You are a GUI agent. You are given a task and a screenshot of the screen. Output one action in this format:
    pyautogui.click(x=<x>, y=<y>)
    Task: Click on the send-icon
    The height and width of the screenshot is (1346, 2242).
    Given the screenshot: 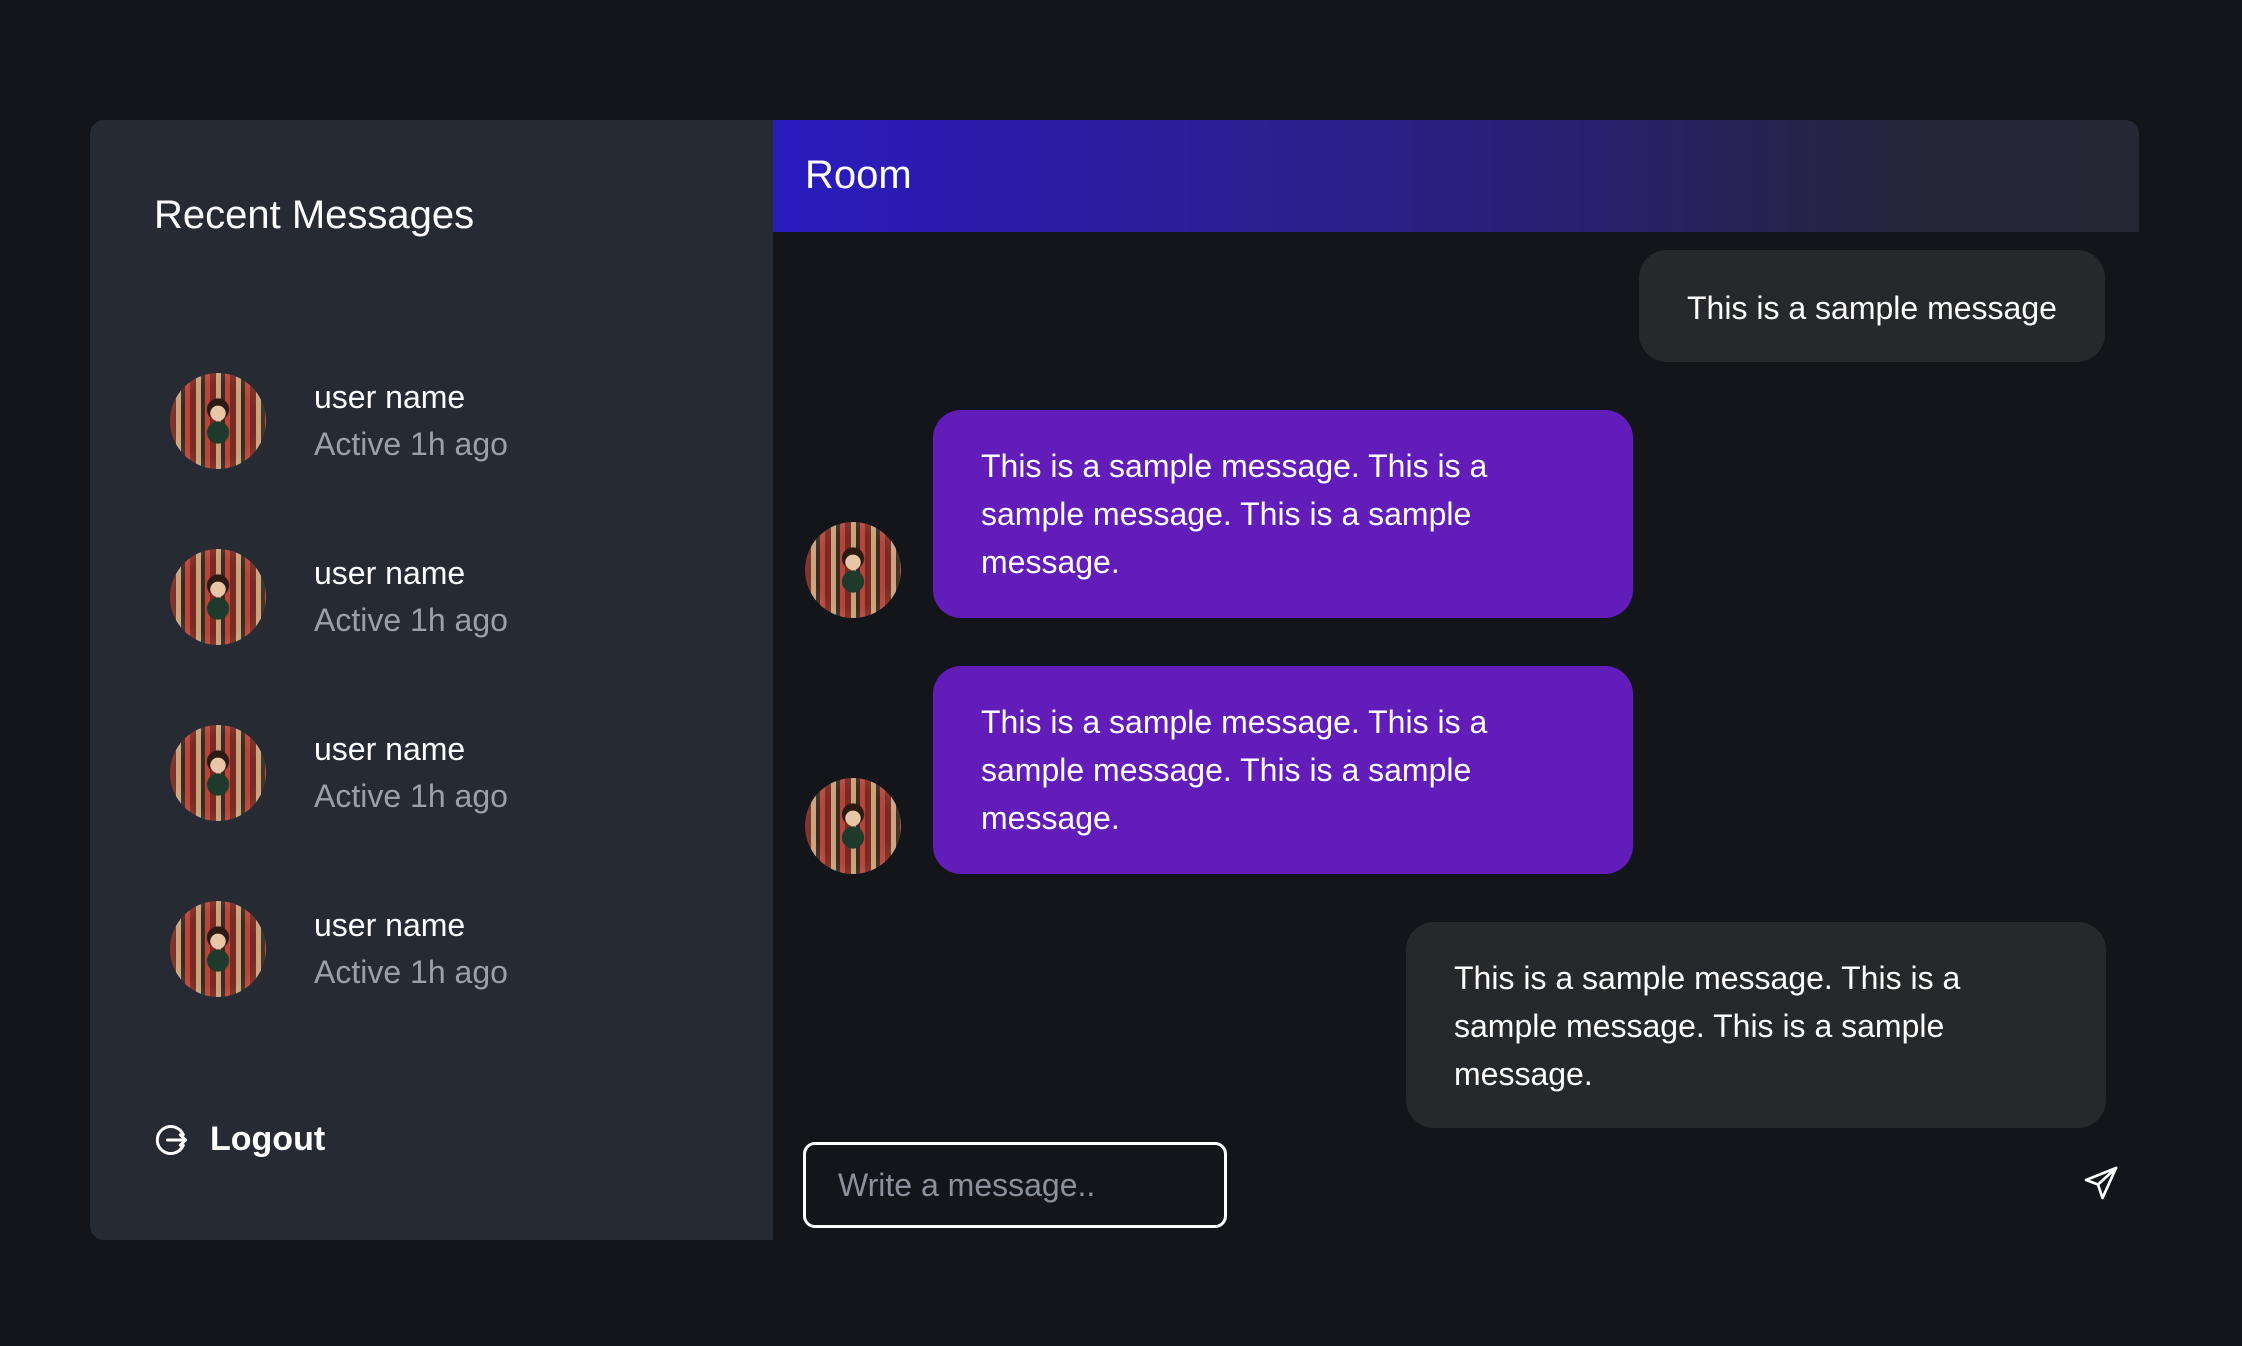 What is the action you would take?
    pyautogui.click(x=2101, y=1185)
    